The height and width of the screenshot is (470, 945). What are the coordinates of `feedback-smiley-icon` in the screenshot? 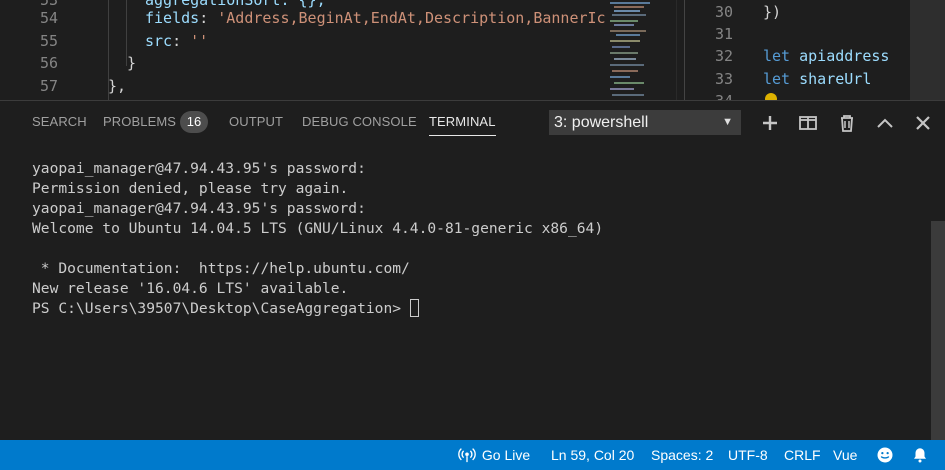 It's located at (885, 455).